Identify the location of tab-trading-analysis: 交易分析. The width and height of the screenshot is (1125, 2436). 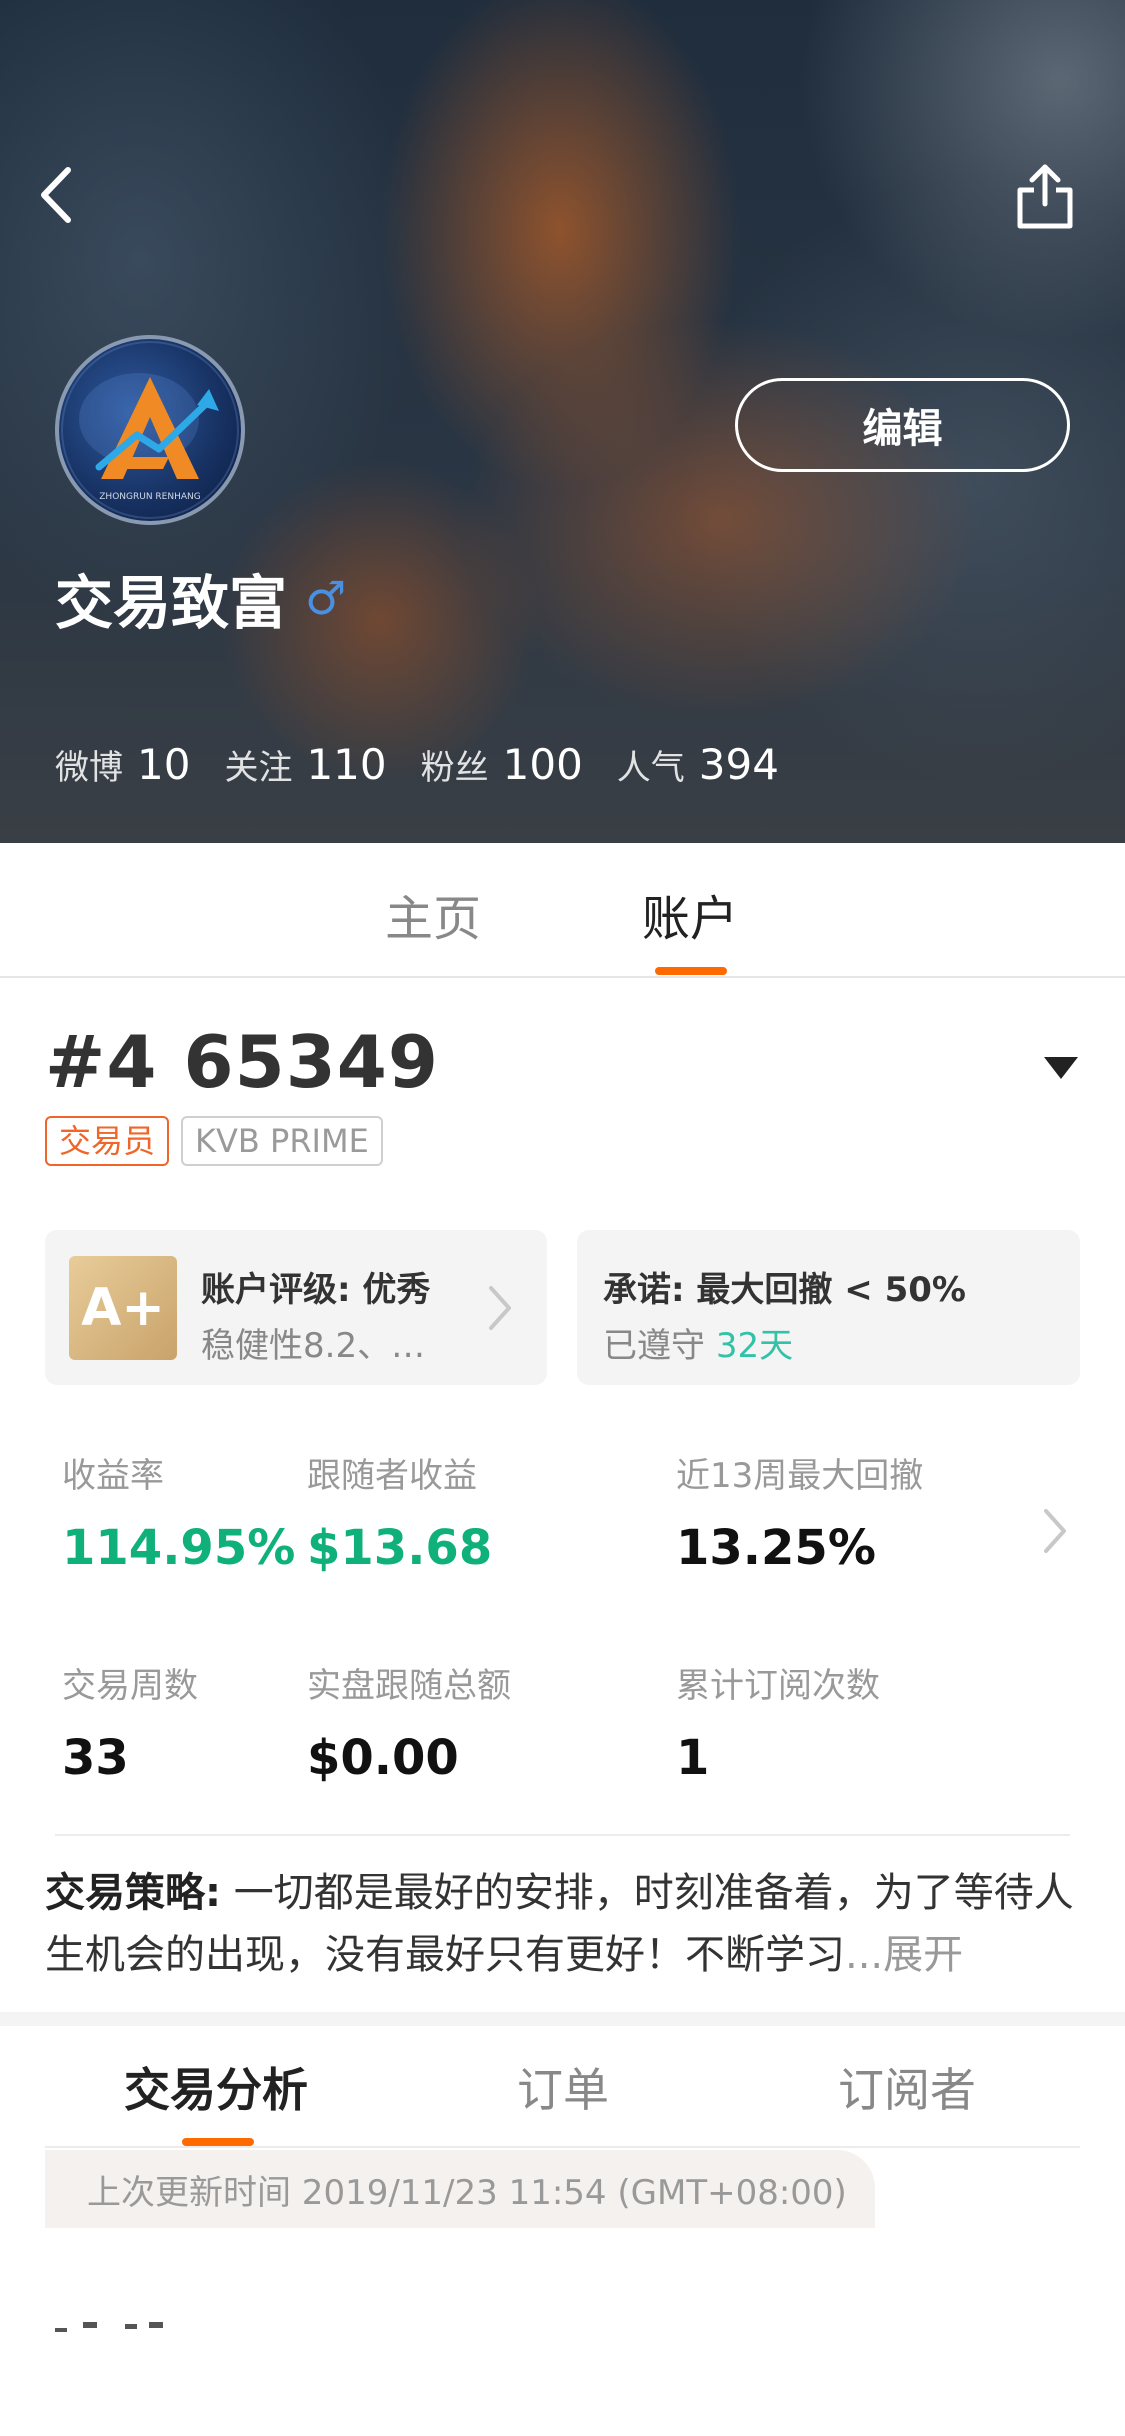
(216, 2087).